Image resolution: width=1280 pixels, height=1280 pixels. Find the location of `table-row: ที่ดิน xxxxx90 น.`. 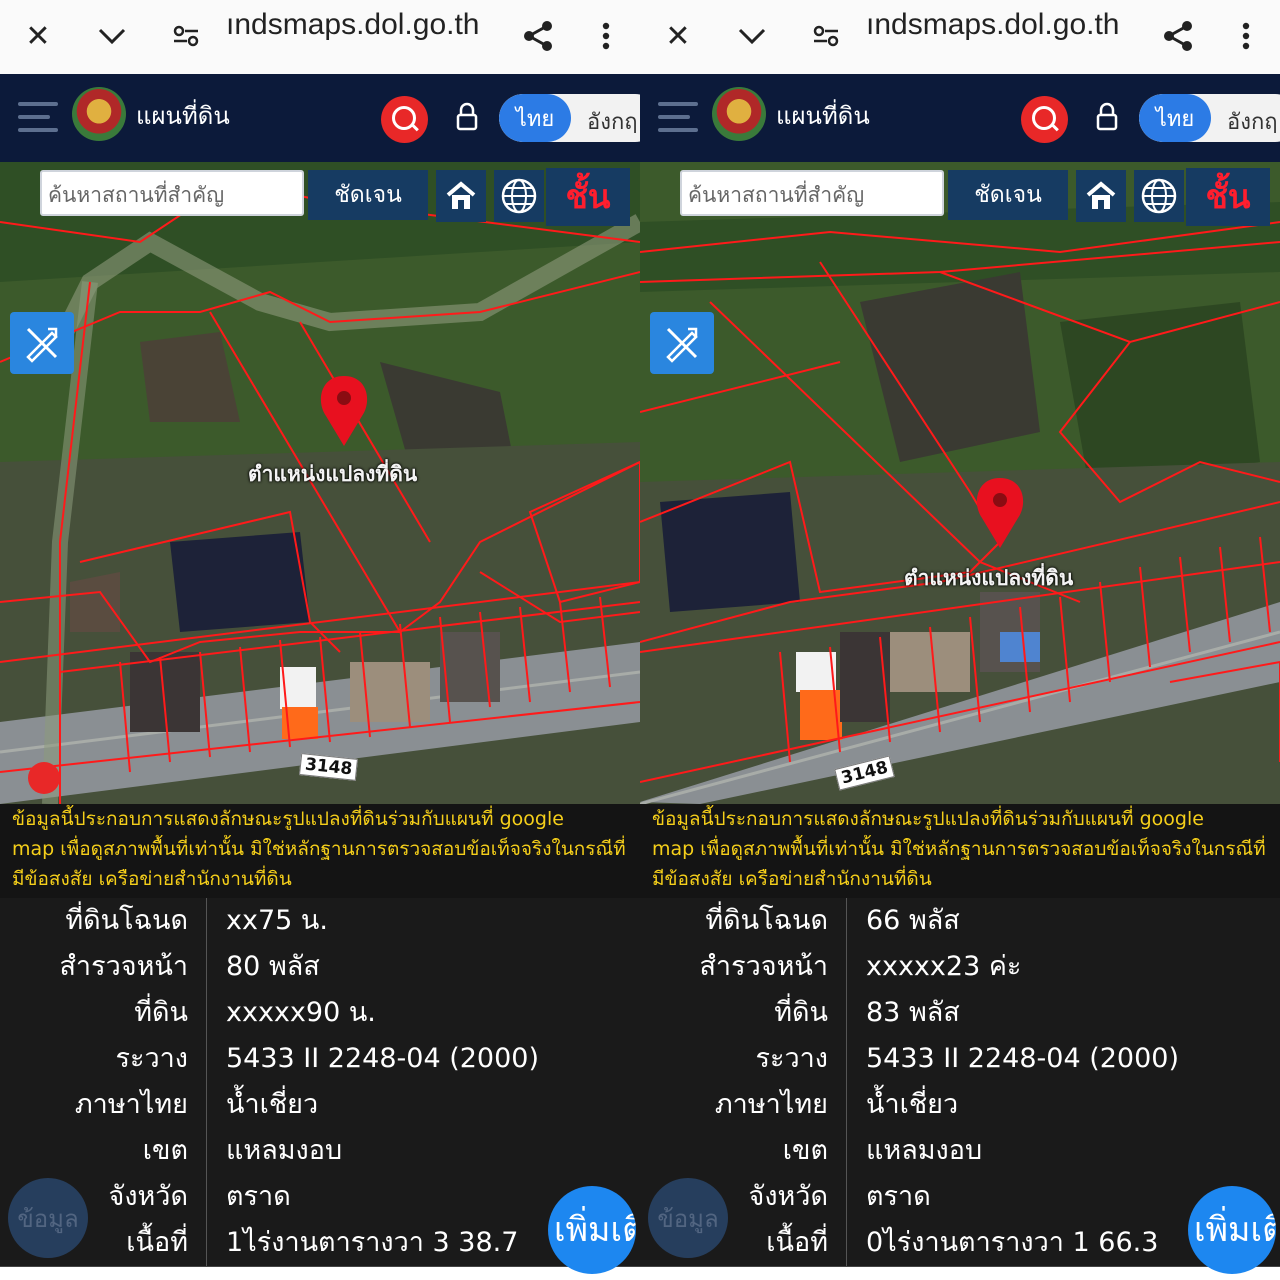

table-row: ที่ดิน xxxxx90 น. is located at coordinates (320, 1013).